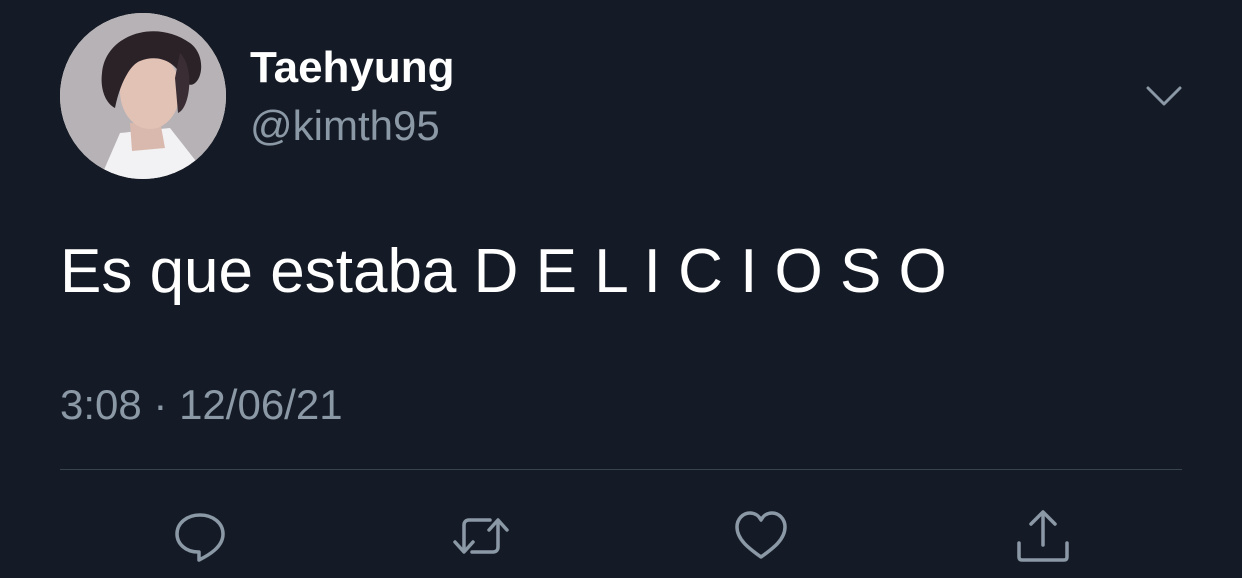 Image resolution: width=1242 pixels, height=578 pixels. I want to click on like-button, so click(761, 536).